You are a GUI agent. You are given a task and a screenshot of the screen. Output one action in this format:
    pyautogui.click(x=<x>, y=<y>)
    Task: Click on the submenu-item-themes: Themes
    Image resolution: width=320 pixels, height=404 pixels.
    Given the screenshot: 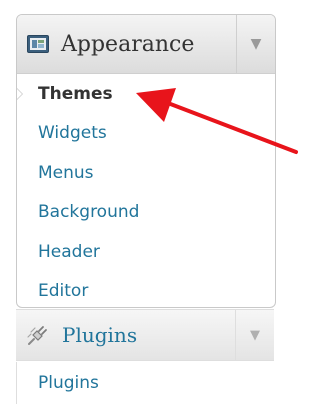 What is the action you would take?
    pyautogui.click(x=146, y=94)
    